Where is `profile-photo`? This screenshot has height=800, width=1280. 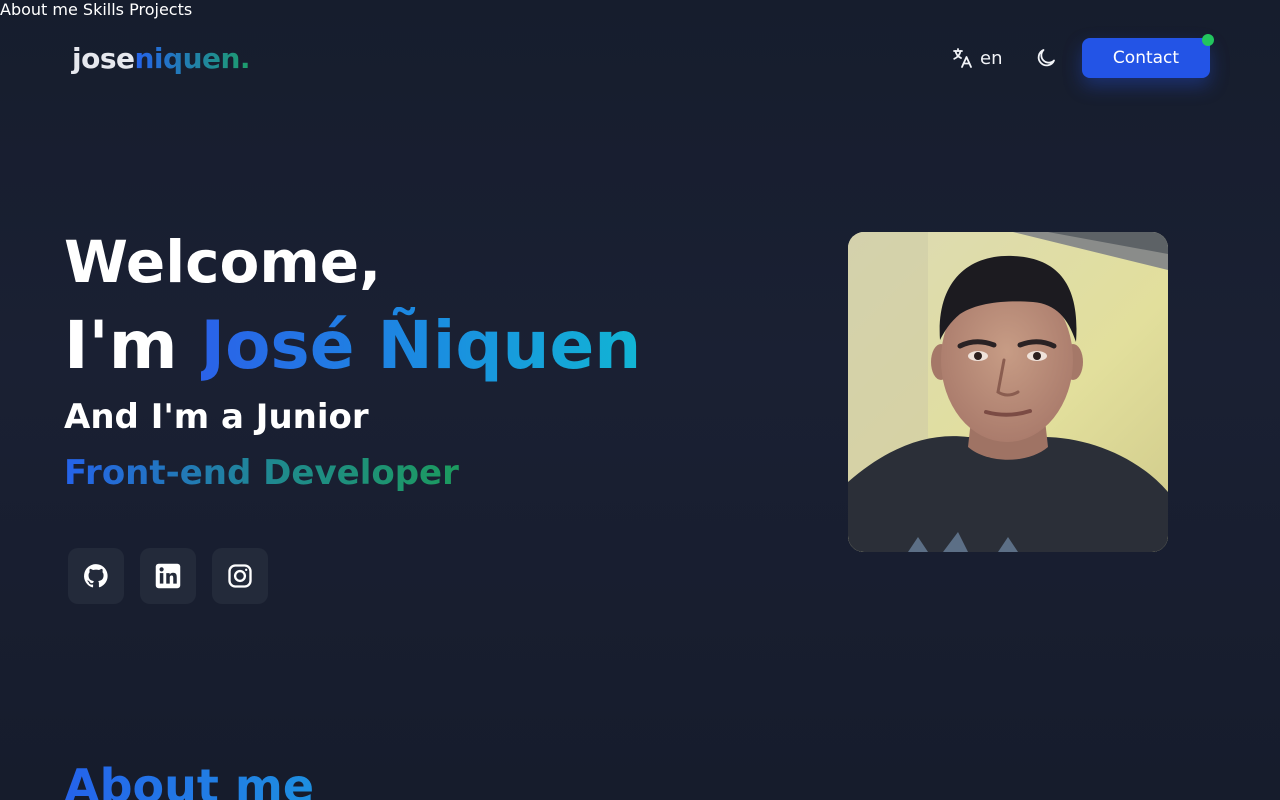
profile-photo is located at coordinates (1008, 392).